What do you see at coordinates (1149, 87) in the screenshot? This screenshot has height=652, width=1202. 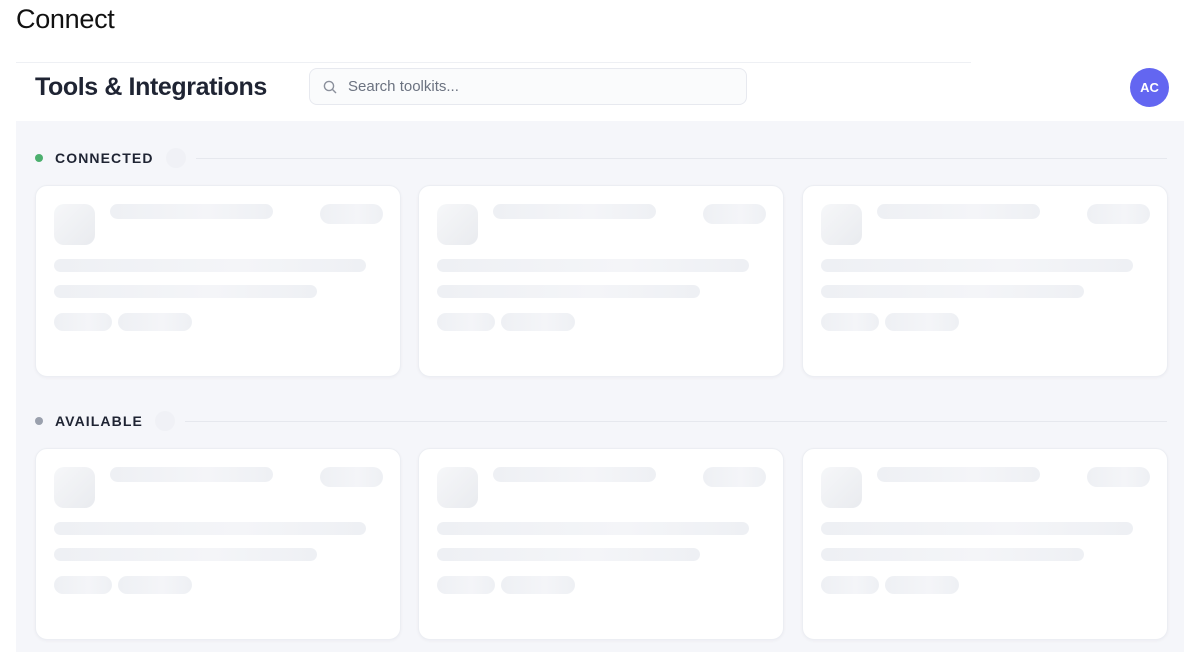 I see `avatar: AC` at bounding box center [1149, 87].